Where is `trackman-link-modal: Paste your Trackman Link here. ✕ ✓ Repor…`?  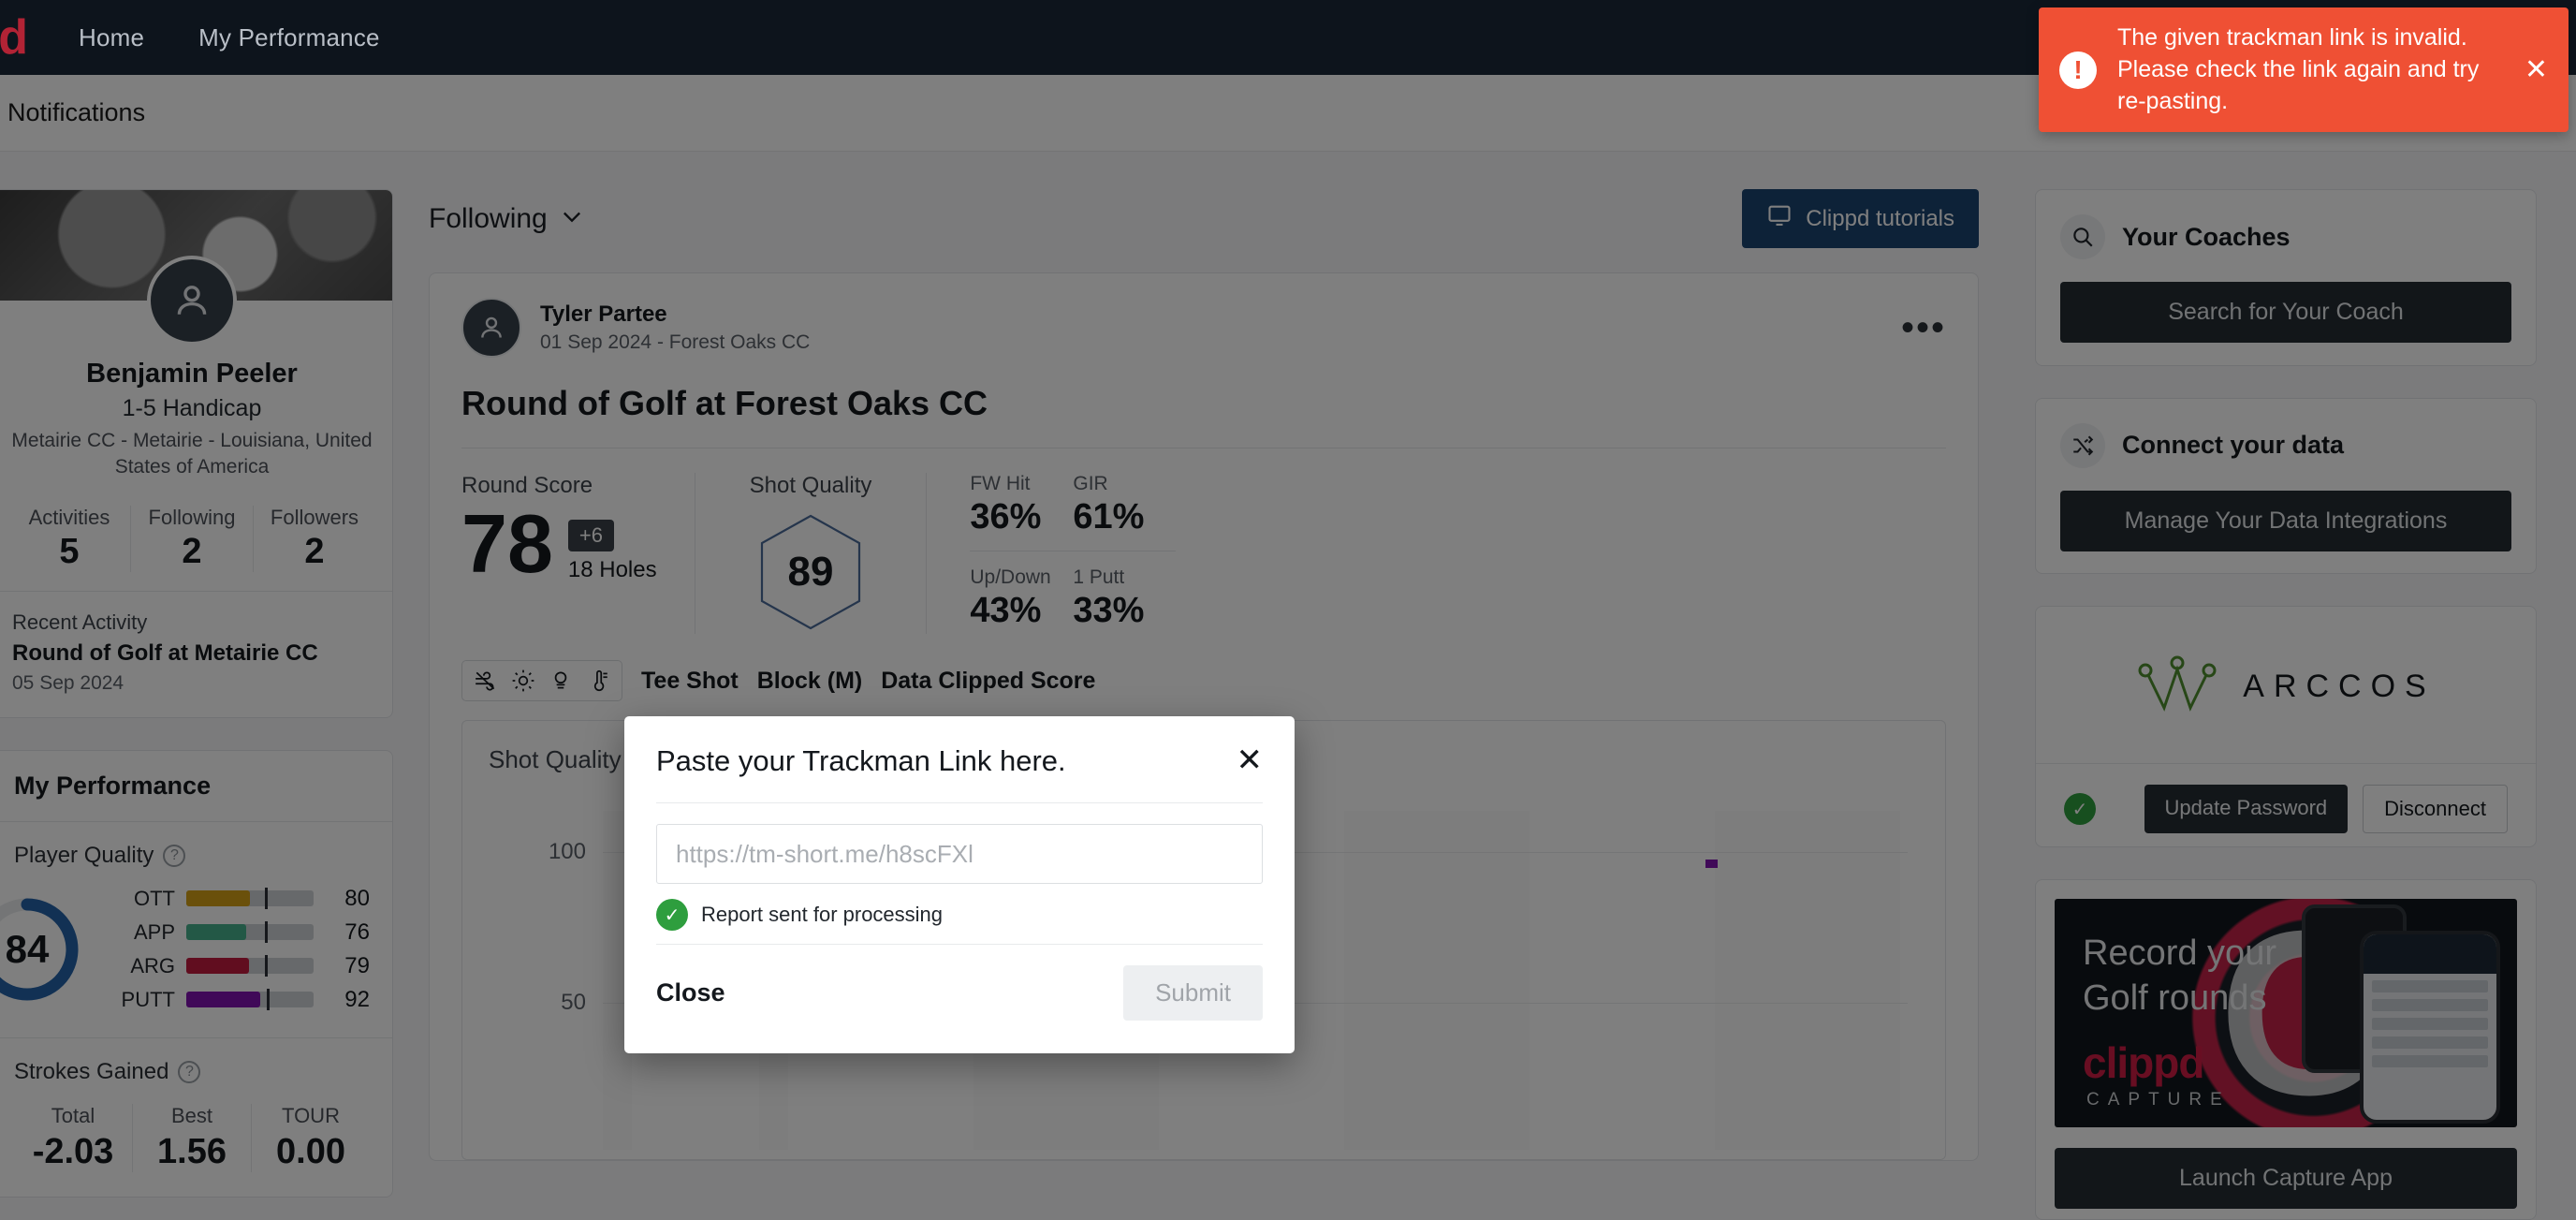
trackman-link-modal: Paste your Trackman Link here. ✕ ✓ Repor… is located at coordinates (960, 884).